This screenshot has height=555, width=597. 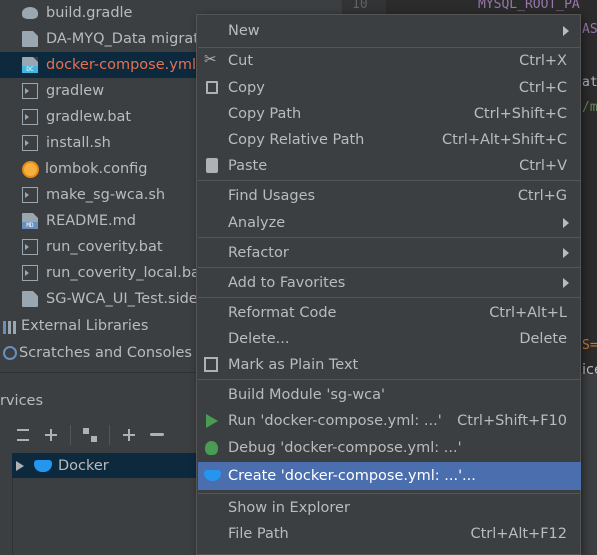 What do you see at coordinates (129, 435) in the screenshot?
I see `add-service-icon` at bounding box center [129, 435].